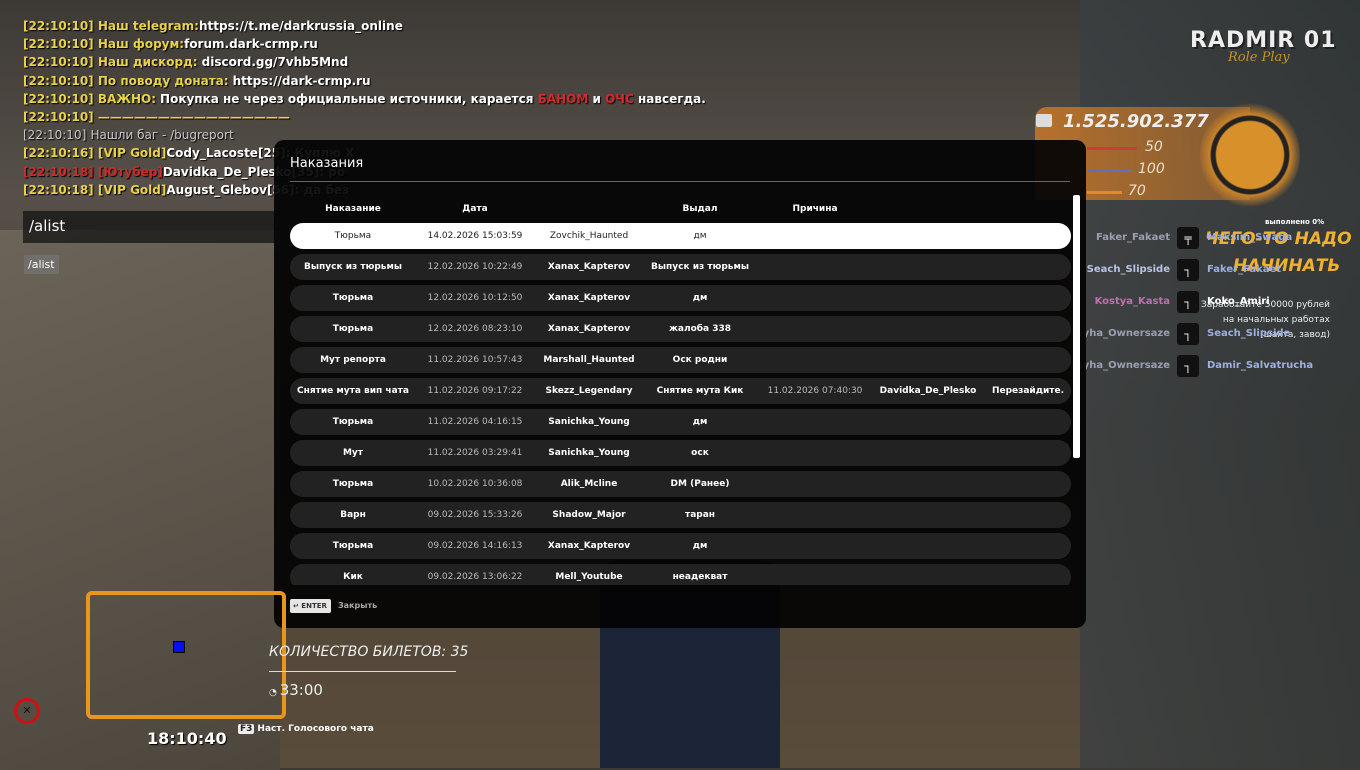 The height and width of the screenshot is (770, 1360). I want to click on wallet-icon, so click(1044, 120).